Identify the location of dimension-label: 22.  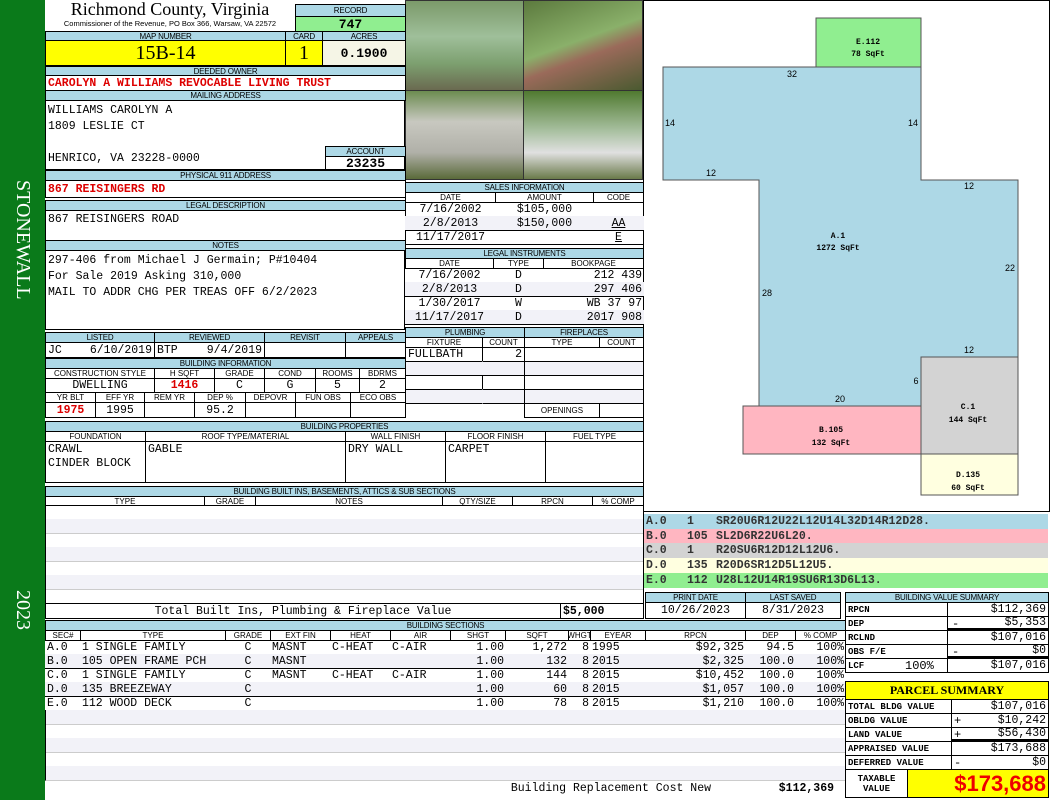
(1010, 268).